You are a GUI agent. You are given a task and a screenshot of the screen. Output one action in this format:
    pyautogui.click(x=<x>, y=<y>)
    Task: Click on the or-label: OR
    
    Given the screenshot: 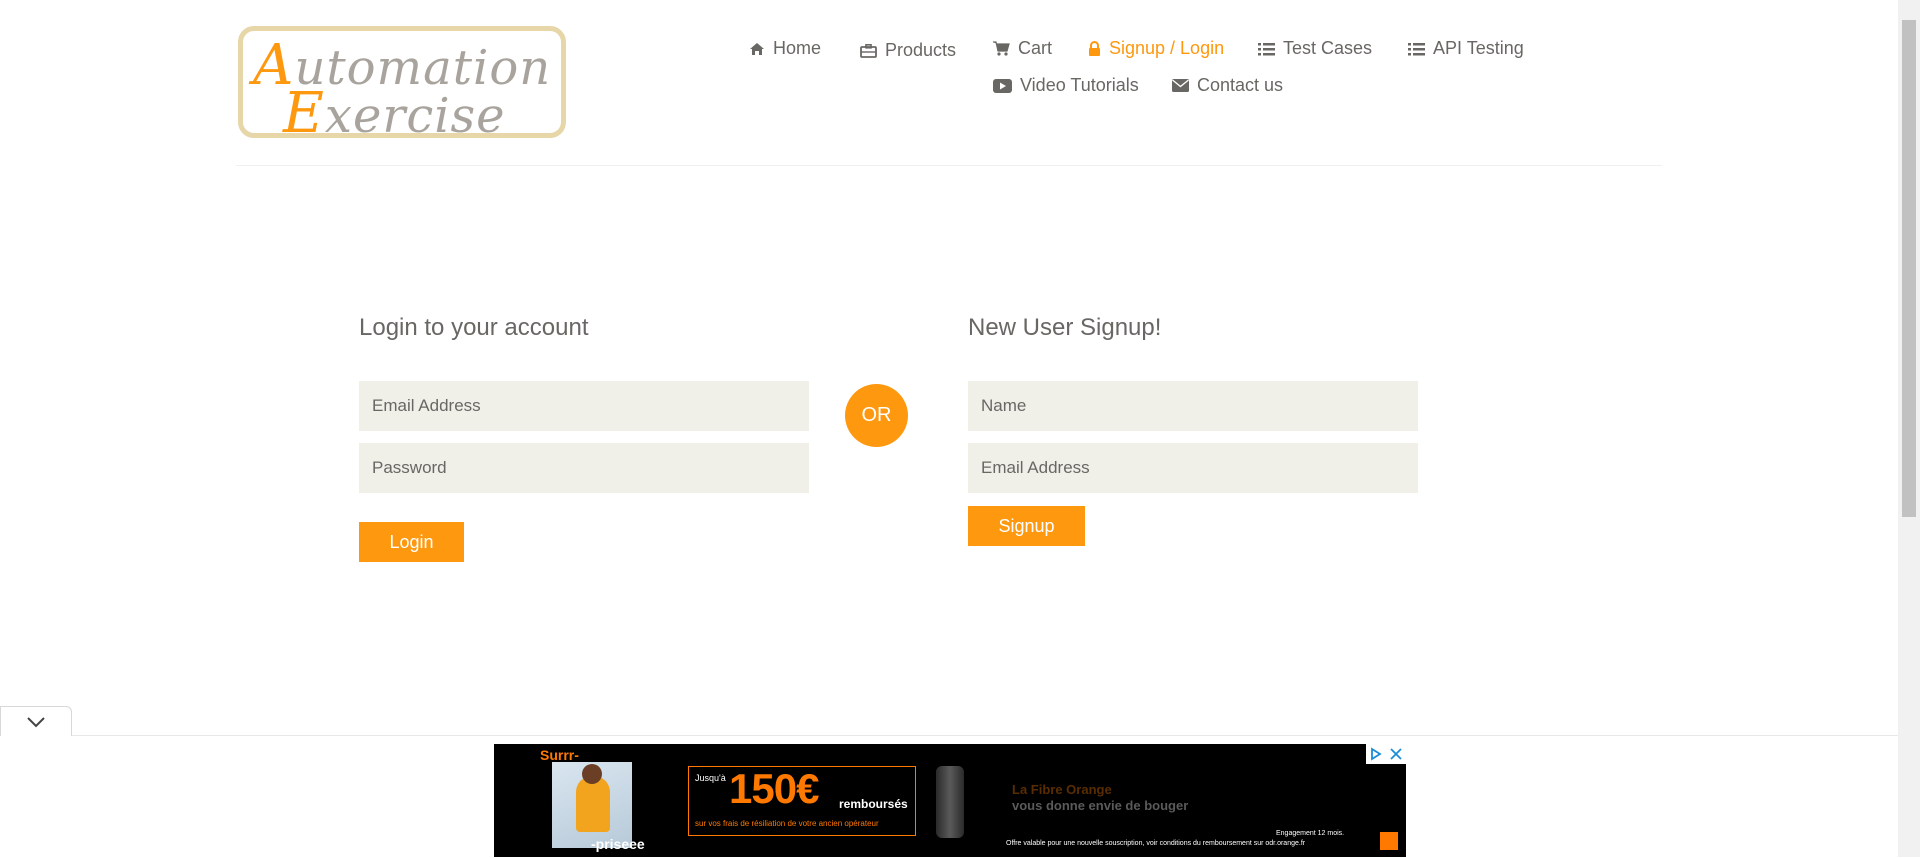 What is the action you would take?
    pyautogui.click(x=876, y=415)
    